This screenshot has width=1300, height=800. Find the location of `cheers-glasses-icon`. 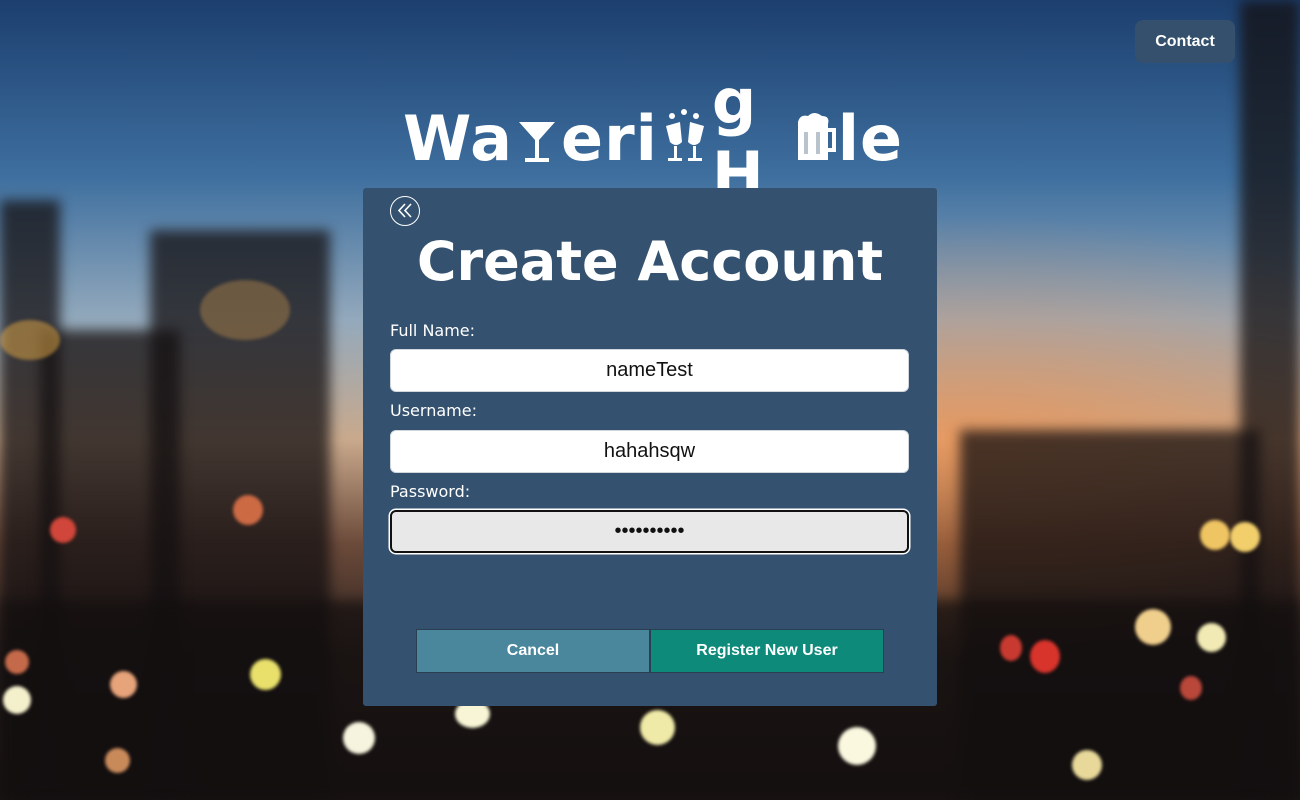

cheers-glasses-icon is located at coordinates (685, 138).